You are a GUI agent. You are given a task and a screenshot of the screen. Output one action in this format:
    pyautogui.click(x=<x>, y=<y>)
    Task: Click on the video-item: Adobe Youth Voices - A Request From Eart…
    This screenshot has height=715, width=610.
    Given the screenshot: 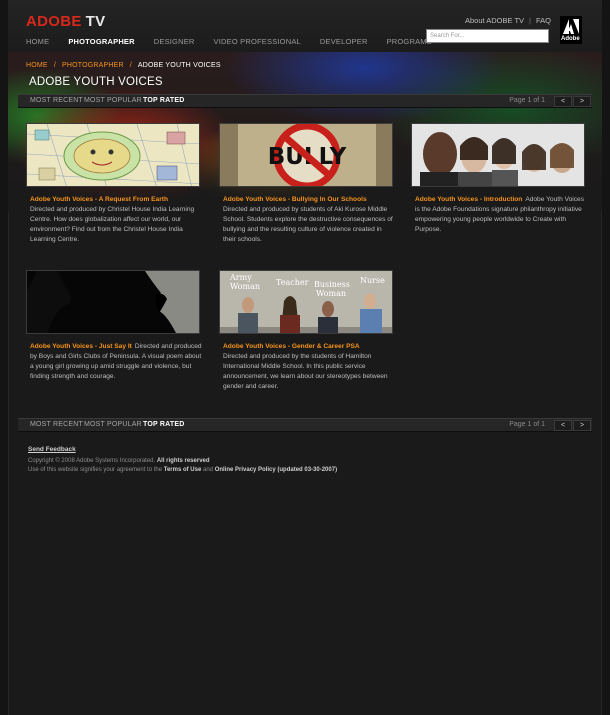 What is the action you would take?
    pyautogui.click(x=114, y=184)
    